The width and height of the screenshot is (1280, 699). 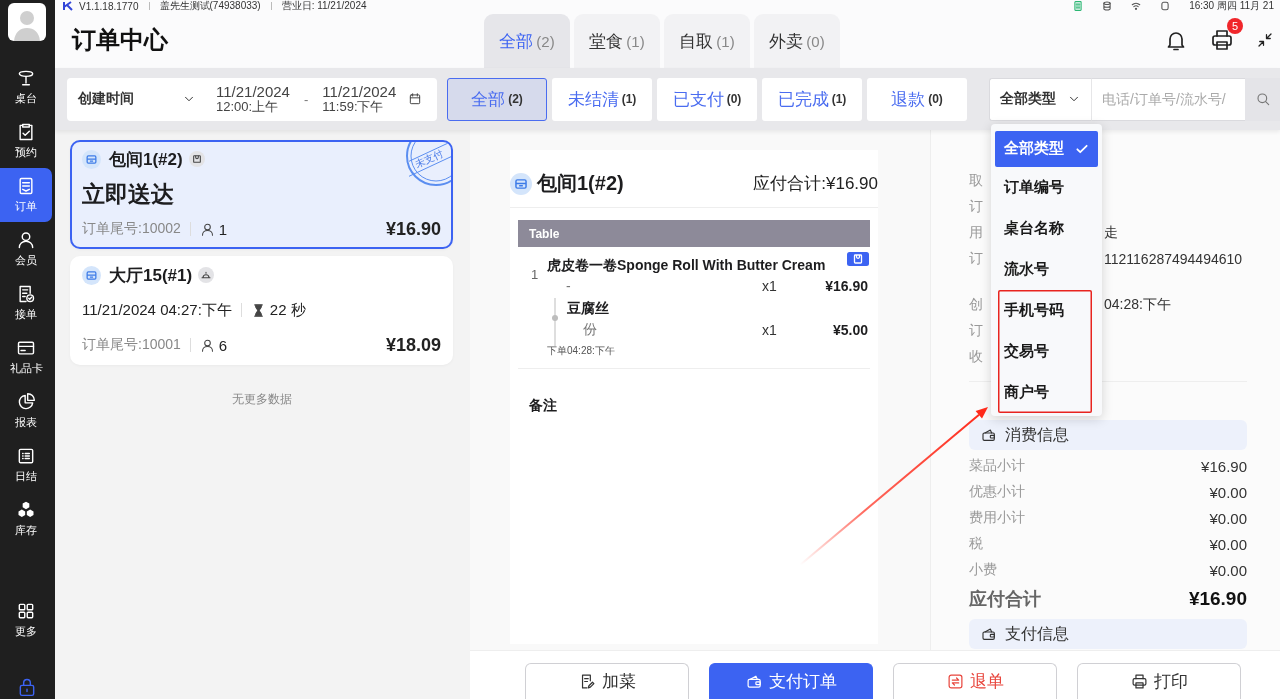 I want to click on calendar-icon, so click(x=415, y=99).